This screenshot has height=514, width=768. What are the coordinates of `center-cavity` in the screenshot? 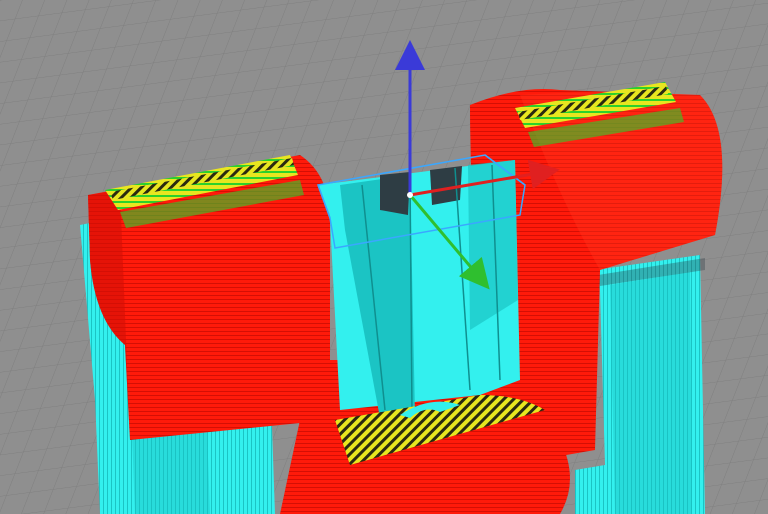 It's located at (419, 289).